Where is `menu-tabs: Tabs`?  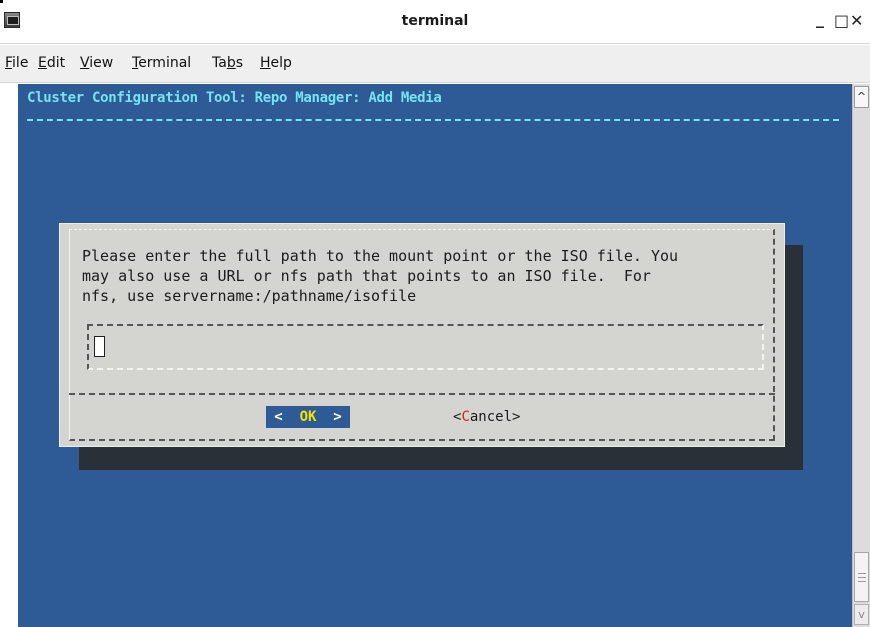 menu-tabs: Tabs is located at coordinates (227, 63).